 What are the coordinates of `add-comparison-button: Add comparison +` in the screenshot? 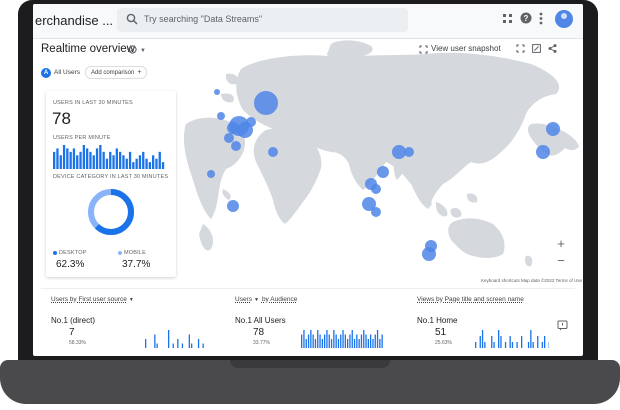 It's located at (116, 72).